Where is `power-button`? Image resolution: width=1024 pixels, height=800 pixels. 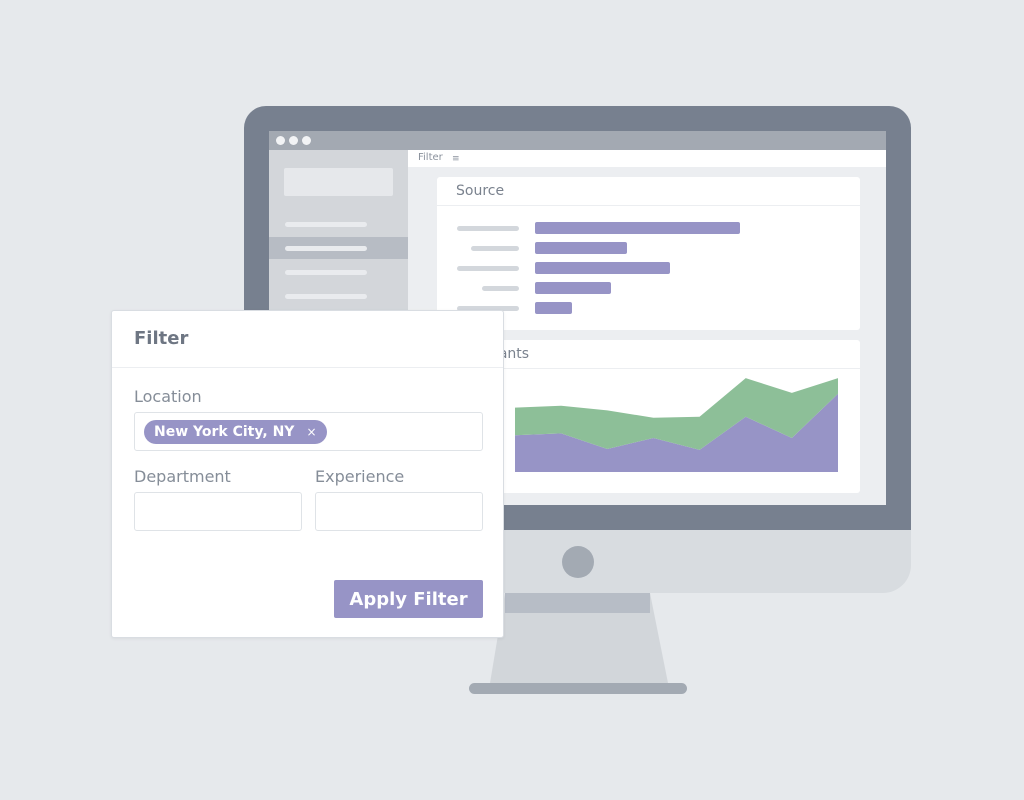 power-button is located at coordinates (578, 562).